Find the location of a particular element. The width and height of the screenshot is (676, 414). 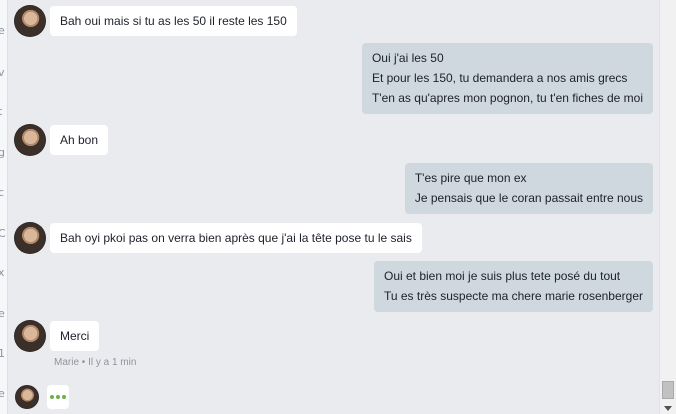

message-text: Merci is located at coordinates (75, 336).